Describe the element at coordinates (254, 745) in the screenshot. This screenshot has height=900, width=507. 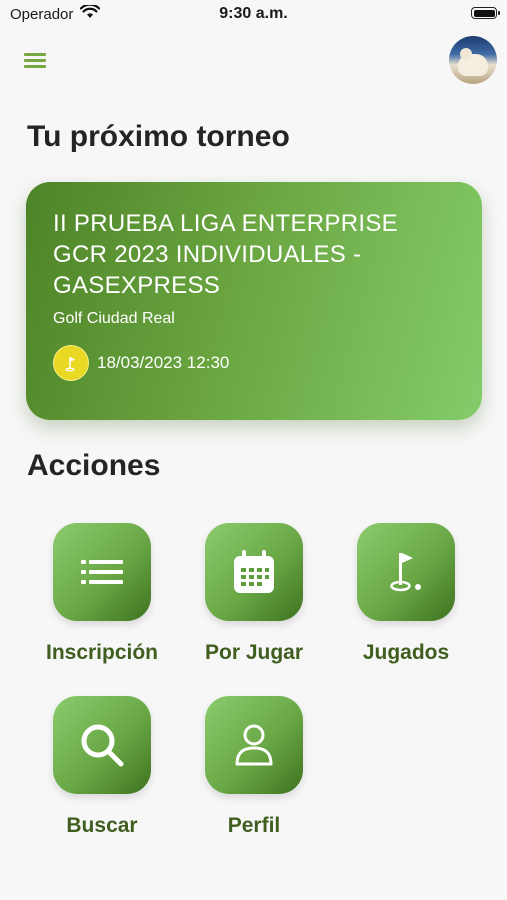
I see `user-icon` at that location.